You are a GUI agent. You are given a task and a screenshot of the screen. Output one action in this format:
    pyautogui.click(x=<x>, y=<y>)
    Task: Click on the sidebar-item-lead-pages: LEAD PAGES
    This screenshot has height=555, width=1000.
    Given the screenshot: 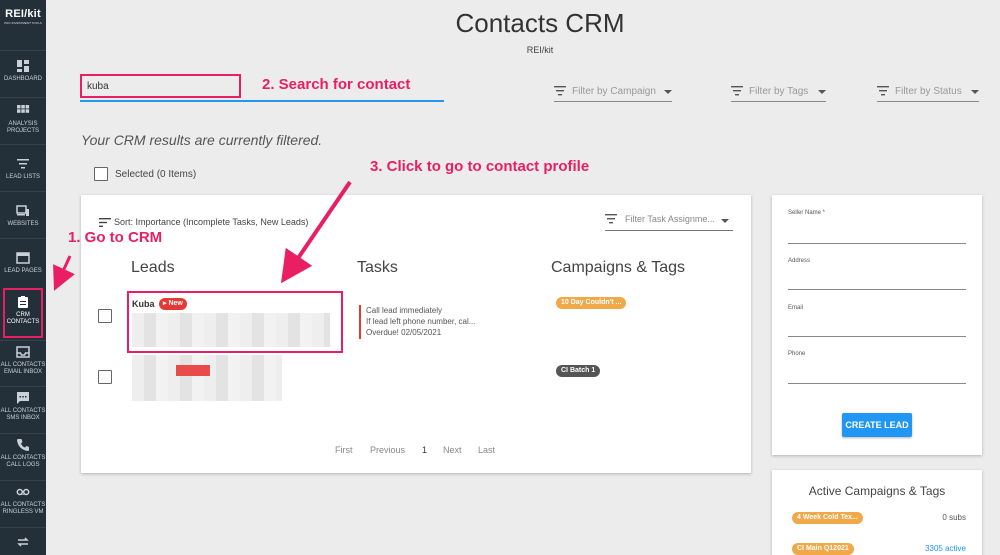 What is the action you would take?
    pyautogui.click(x=23, y=261)
    